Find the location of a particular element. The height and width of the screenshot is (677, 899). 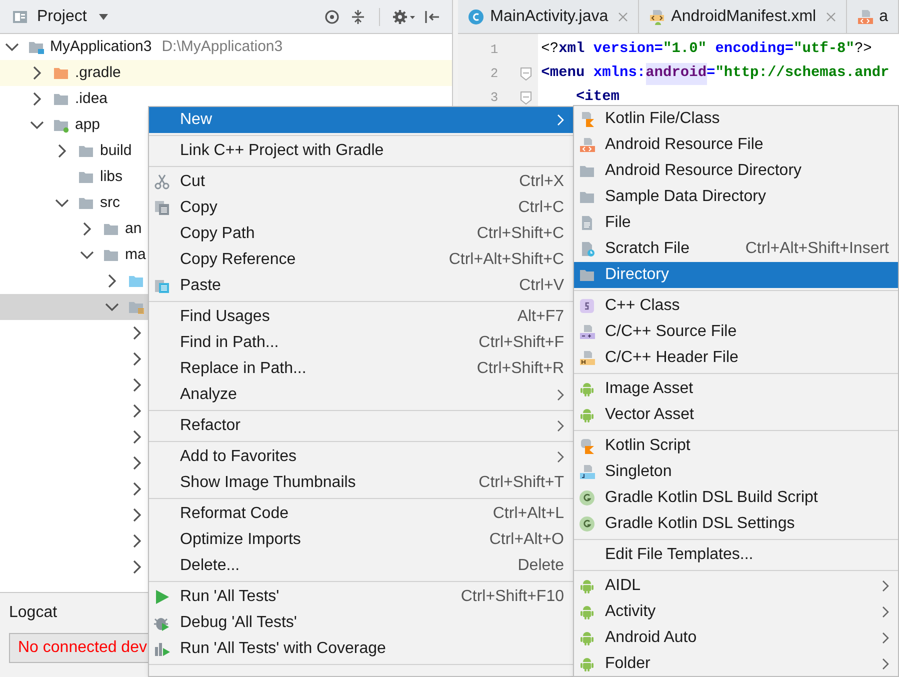

menu-item: Paste Ctrl+V is located at coordinates (361, 286).